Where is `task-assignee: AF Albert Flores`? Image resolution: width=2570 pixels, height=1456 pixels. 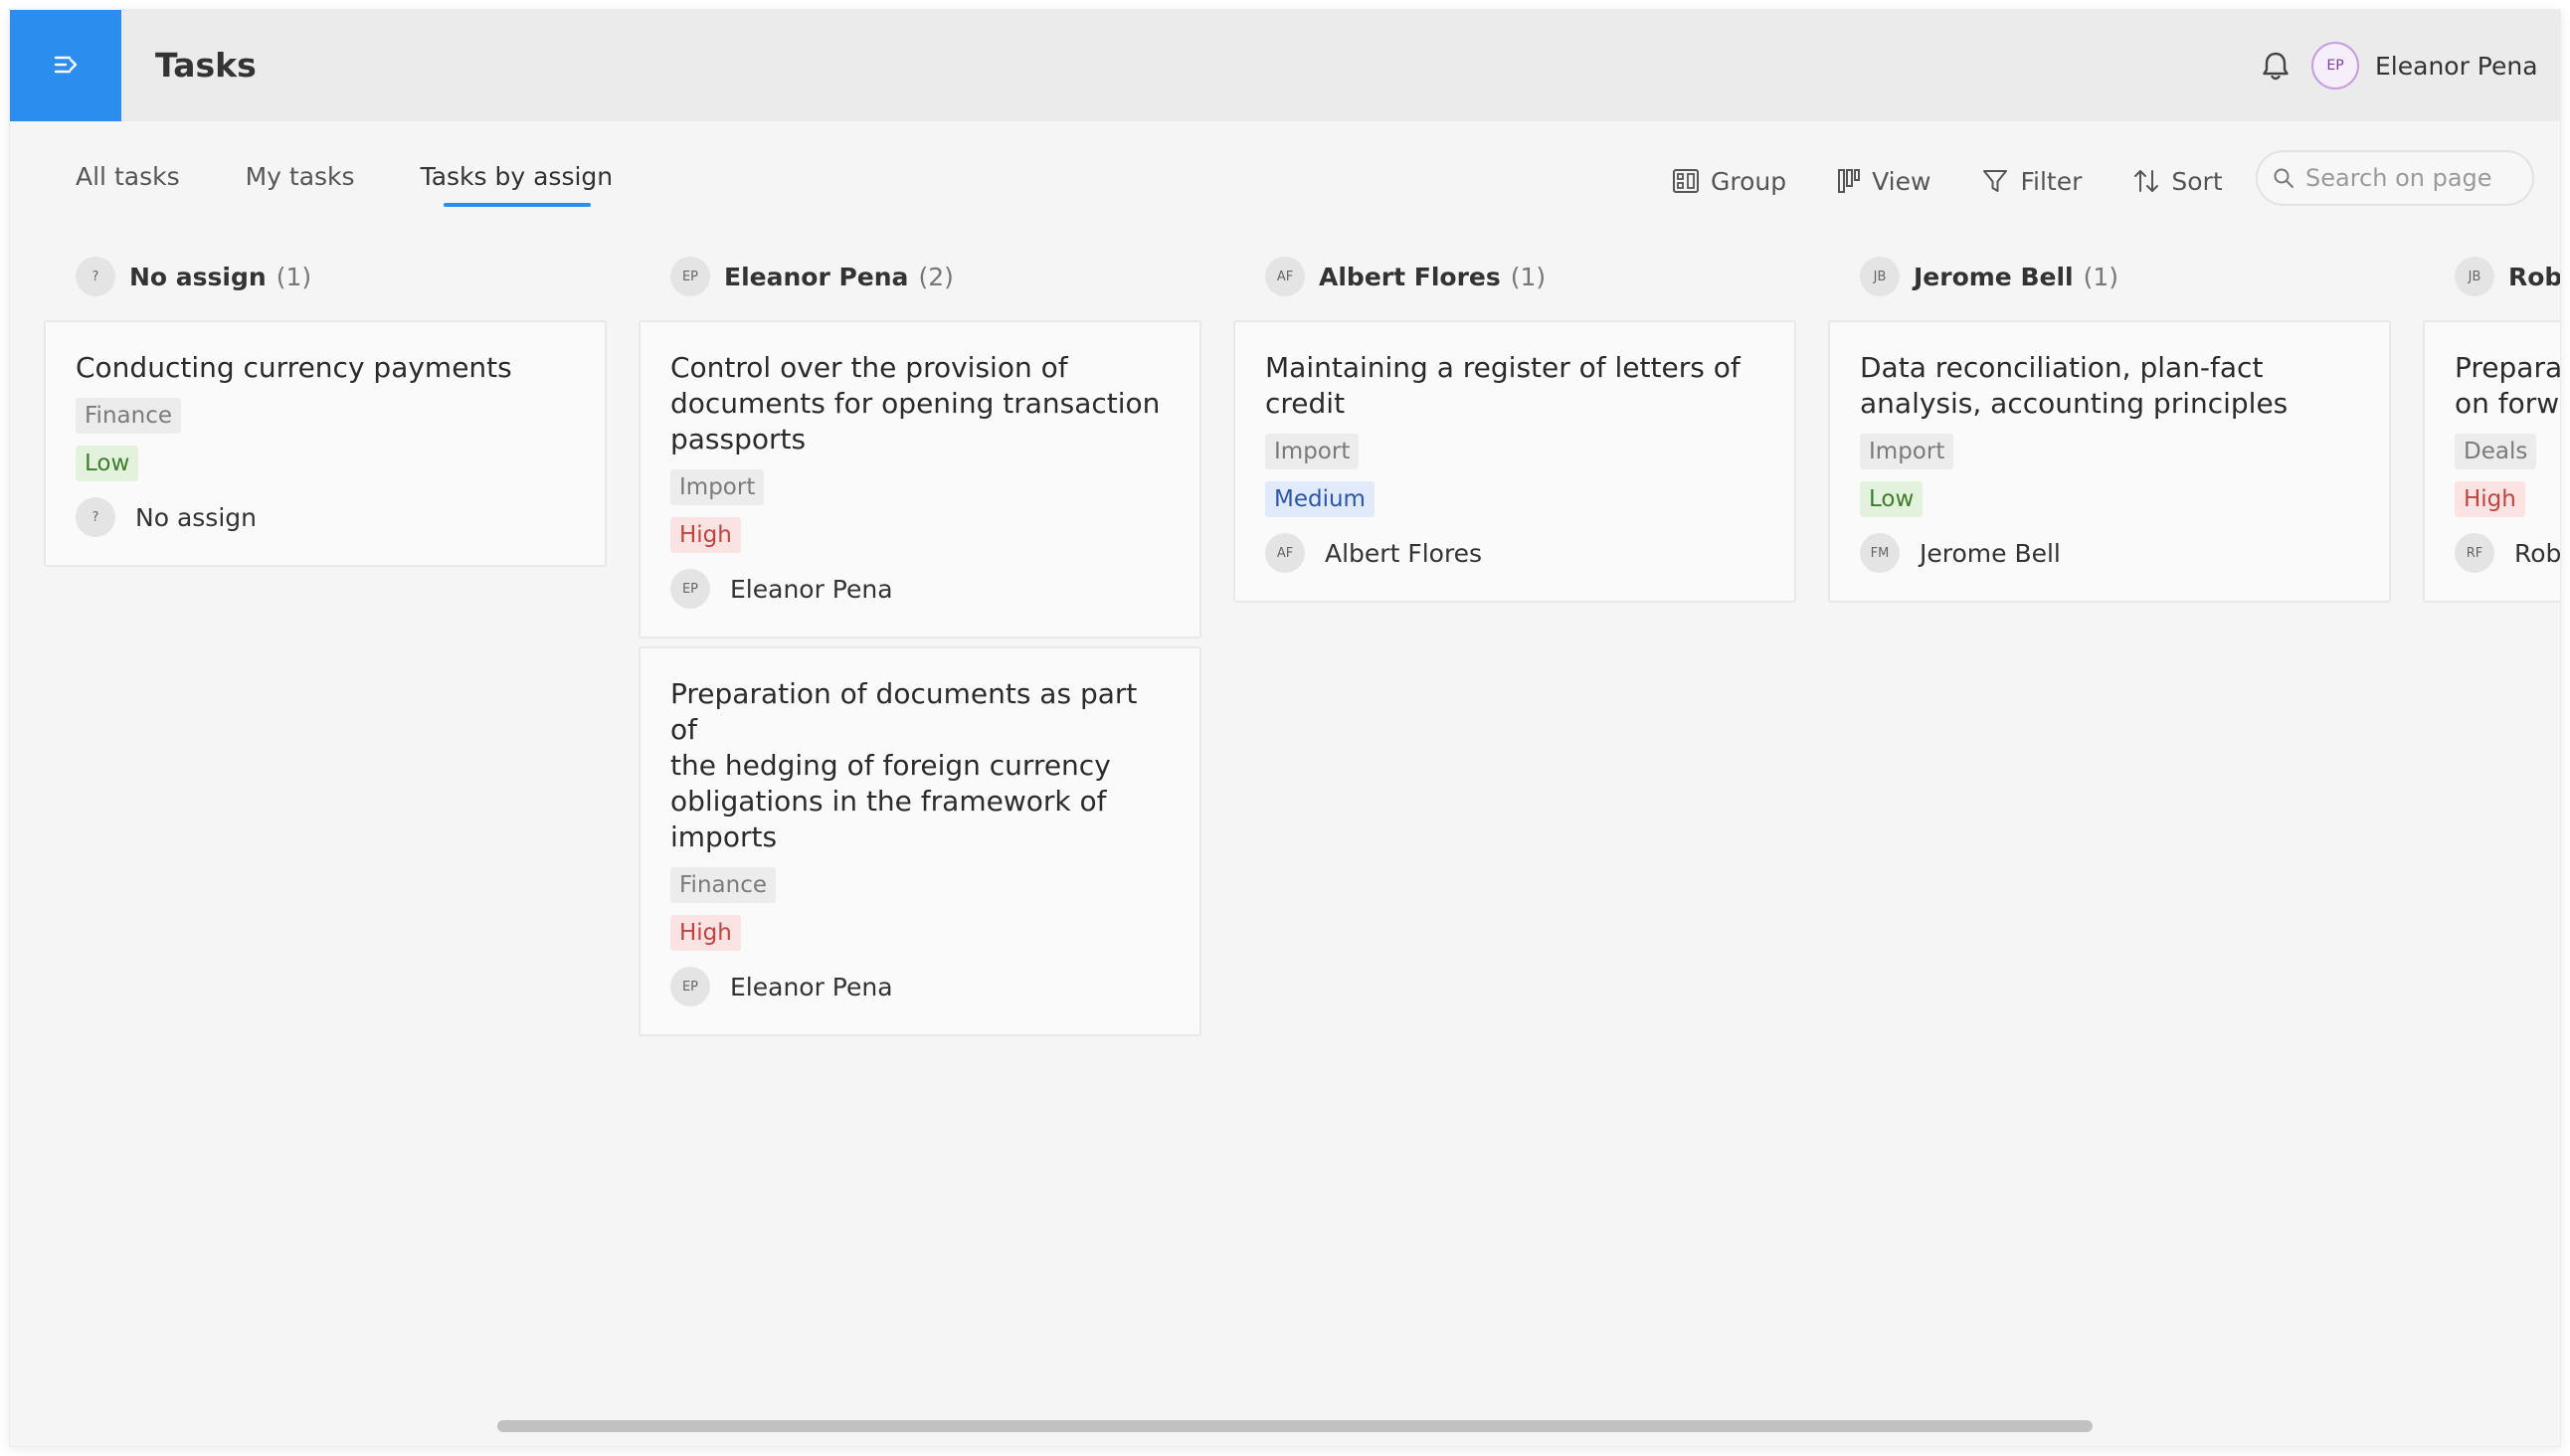
task-assignee: AF Albert Flores is located at coordinates (1514, 553).